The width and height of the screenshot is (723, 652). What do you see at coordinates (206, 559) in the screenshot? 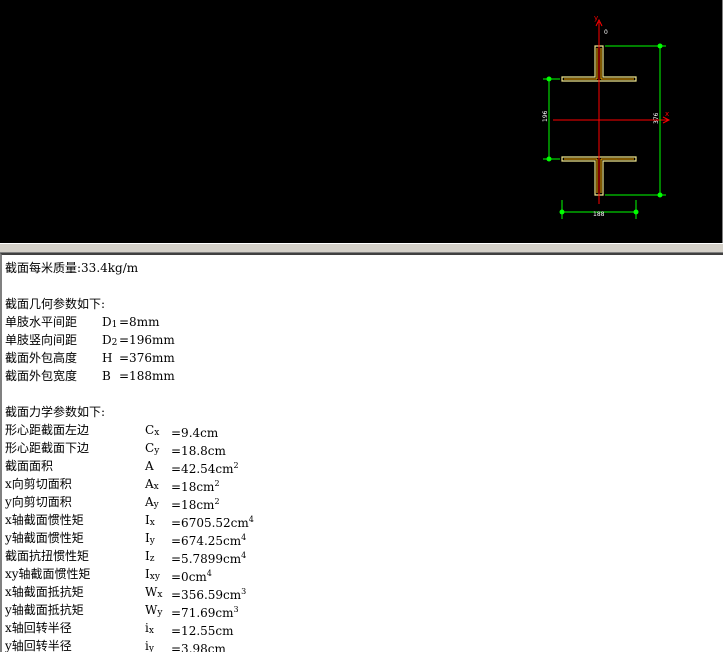
I see `value-text: =5.7899cm` at bounding box center [206, 559].